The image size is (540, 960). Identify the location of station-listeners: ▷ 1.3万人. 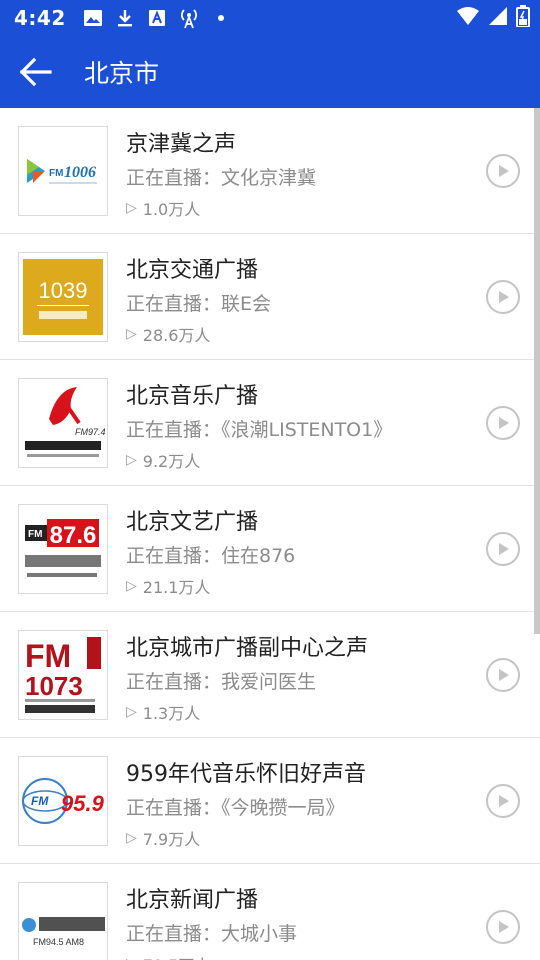
(163, 712).